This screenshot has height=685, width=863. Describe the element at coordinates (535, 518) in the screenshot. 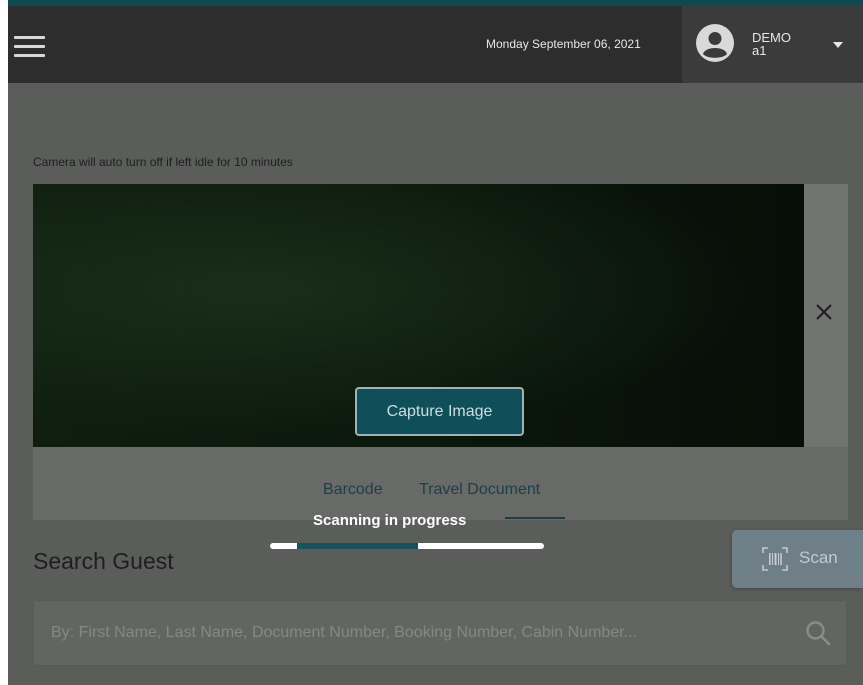

I see `active-tab-indicator` at that location.